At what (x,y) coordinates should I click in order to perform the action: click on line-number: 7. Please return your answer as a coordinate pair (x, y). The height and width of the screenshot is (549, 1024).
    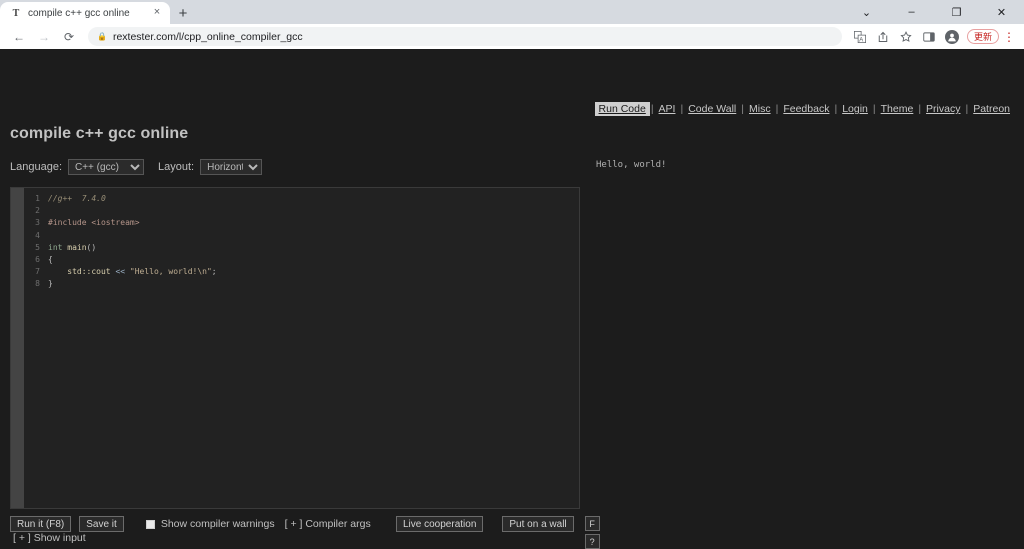
    Looking at the image, I should click on (37, 272).